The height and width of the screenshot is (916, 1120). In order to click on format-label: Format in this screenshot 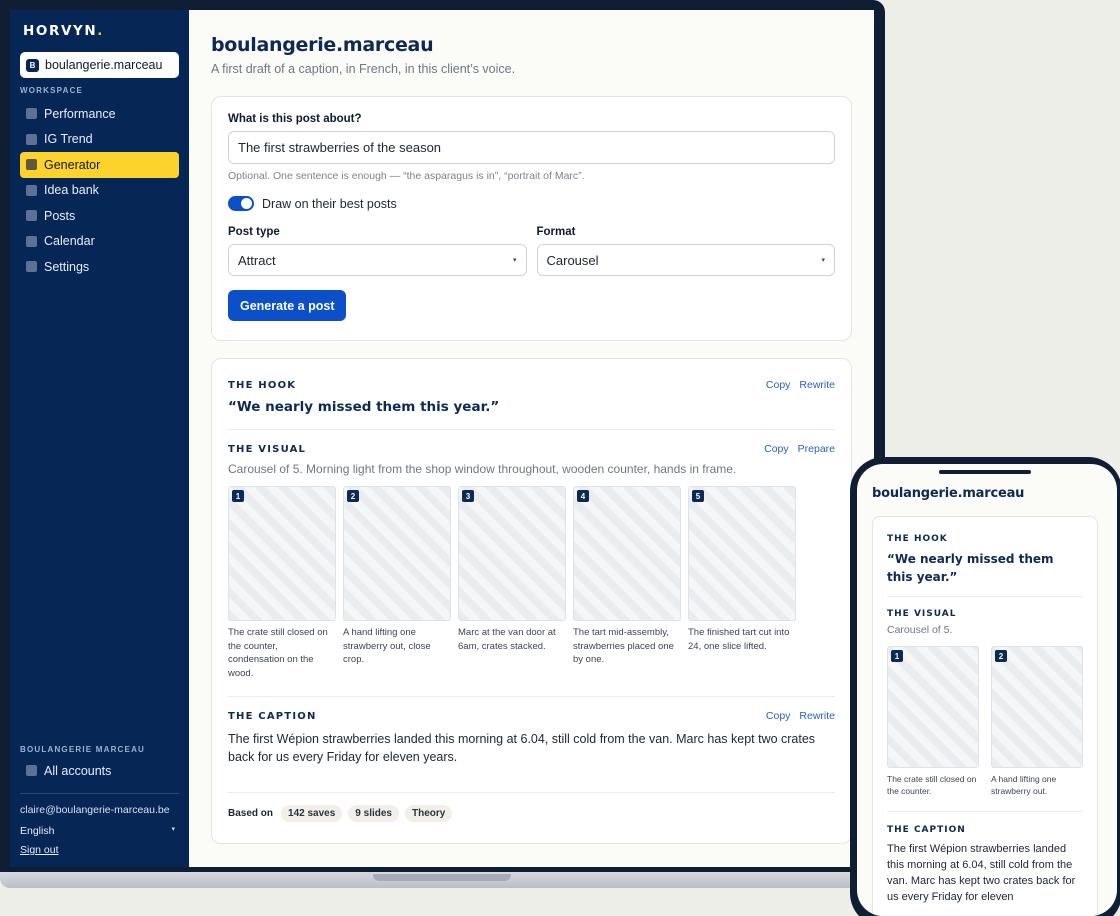, I will do `click(556, 232)`.